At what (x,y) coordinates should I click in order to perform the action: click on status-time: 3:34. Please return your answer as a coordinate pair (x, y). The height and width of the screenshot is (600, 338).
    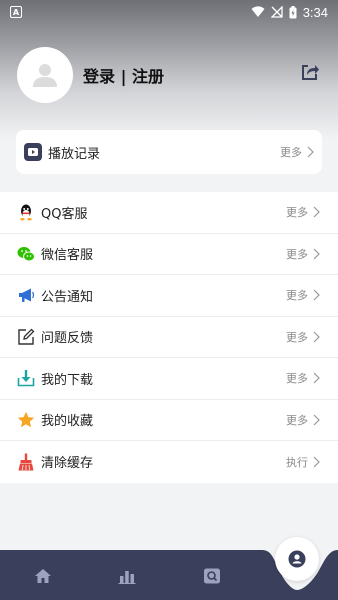
    Looking at the image, I should click on (315, 12).